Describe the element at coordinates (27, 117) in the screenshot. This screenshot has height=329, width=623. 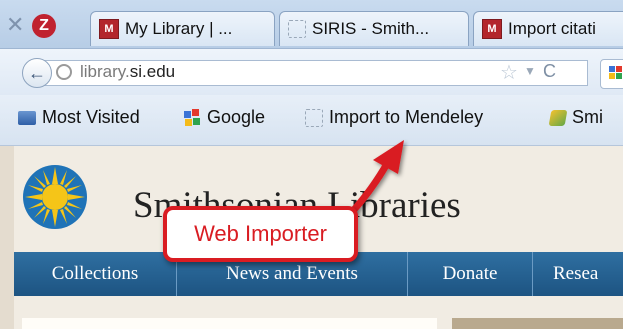
I see `most-visited-icon` at that location.